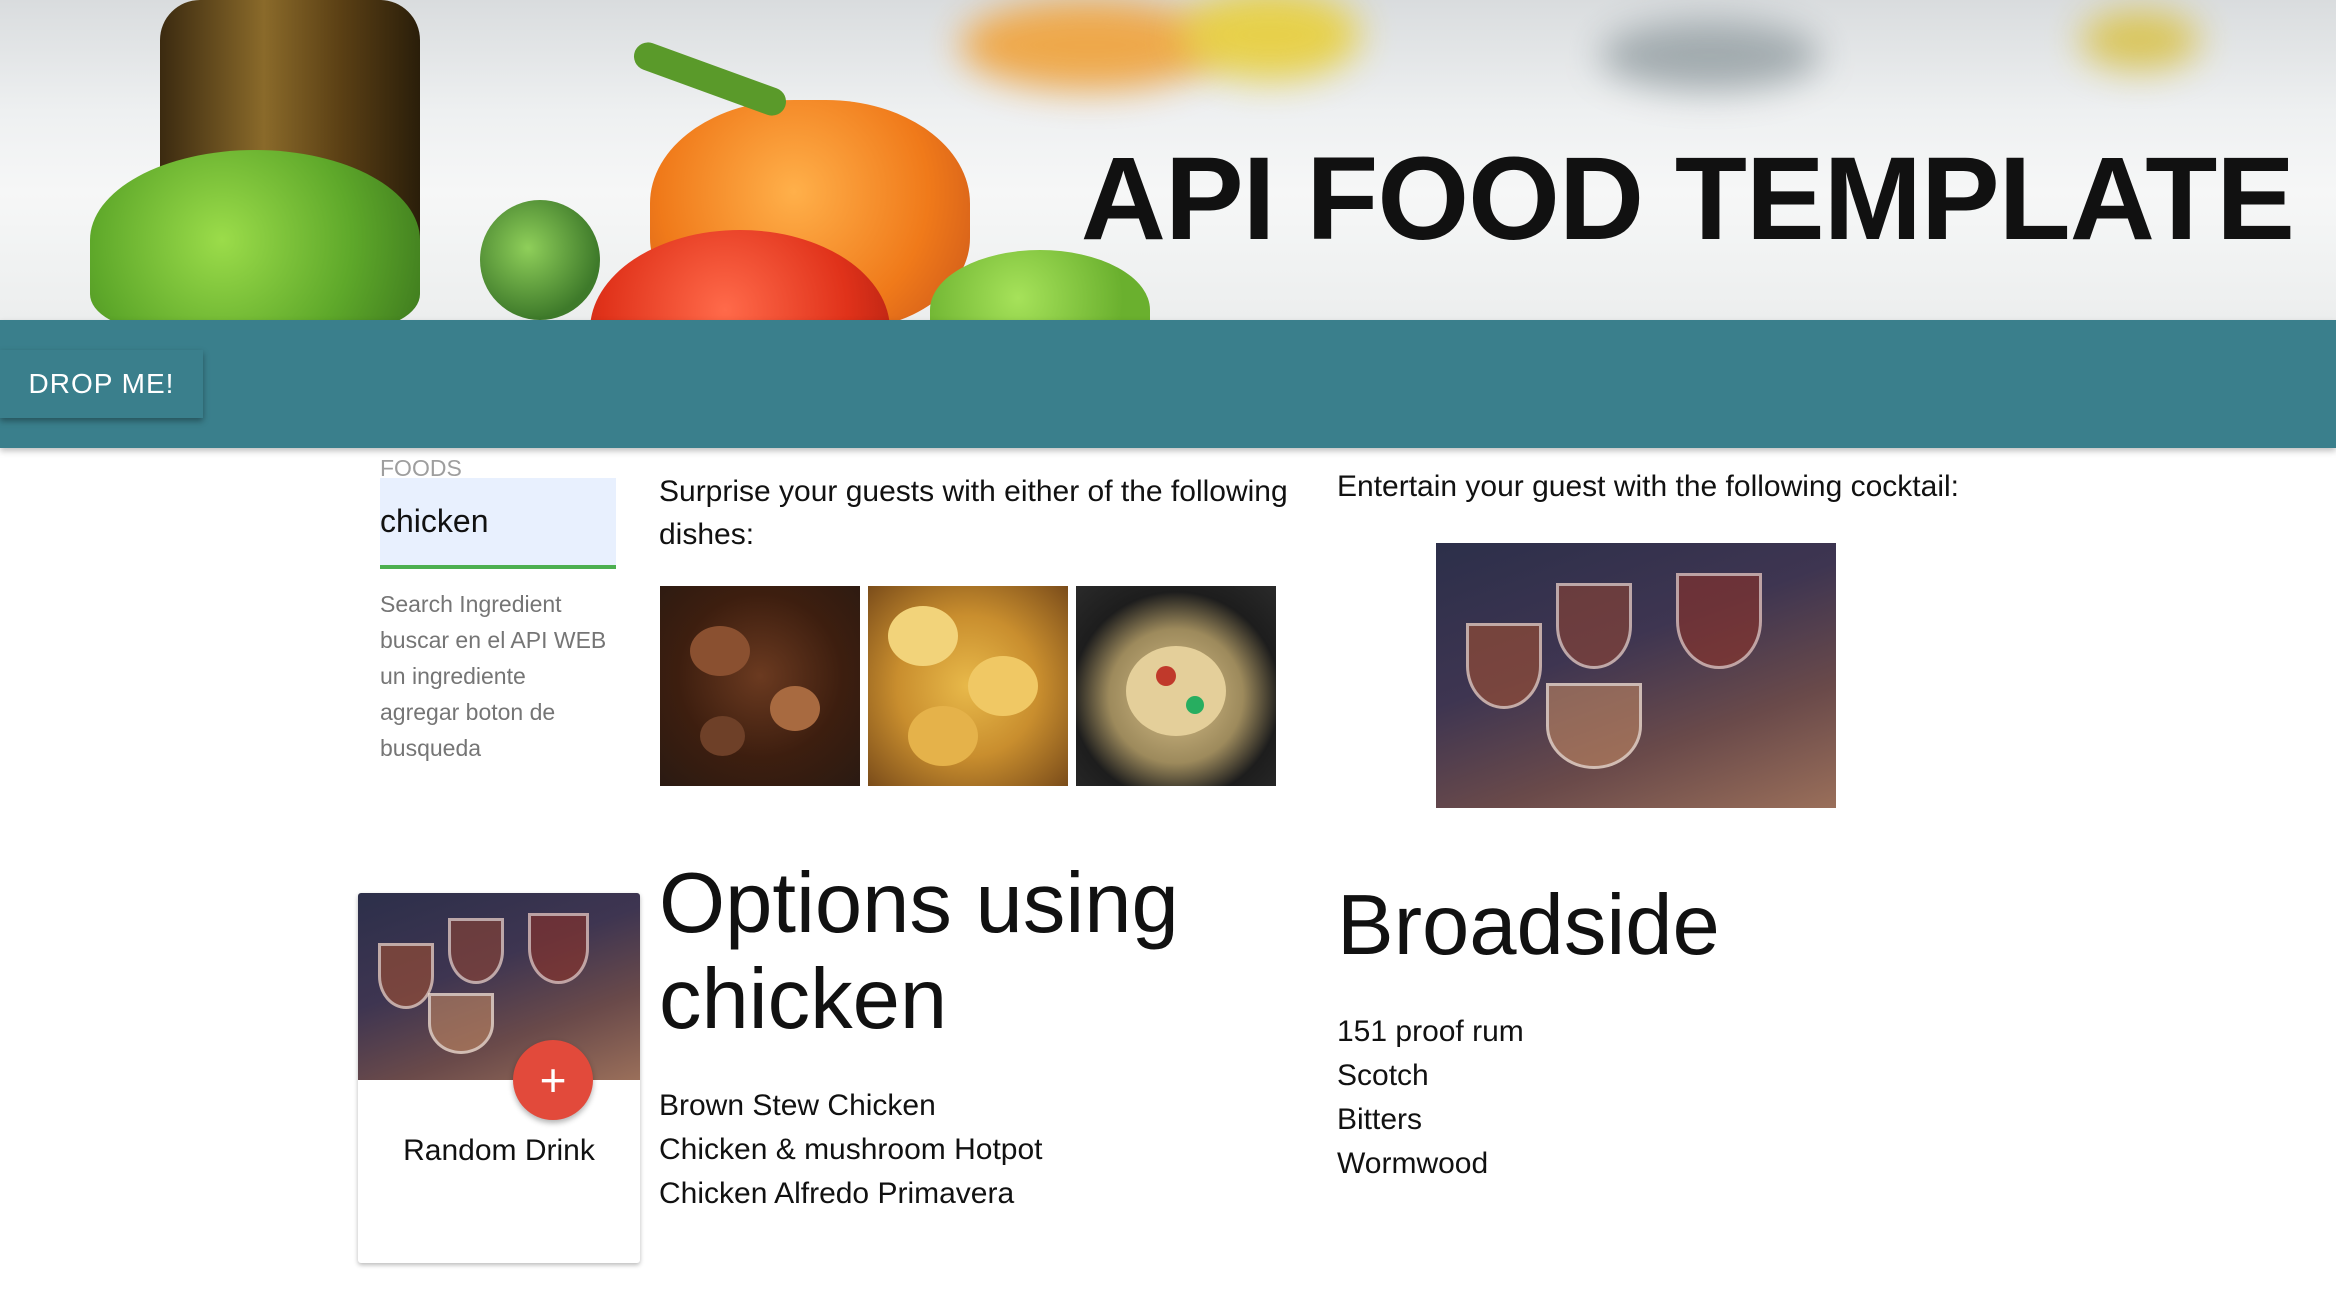 Image resolution: width=2336 pixels, height=1290 pixels. Describe the element at coordinates (1380, 1119) in the screenshot. I see `ingredient-item: Bitters` at that location.